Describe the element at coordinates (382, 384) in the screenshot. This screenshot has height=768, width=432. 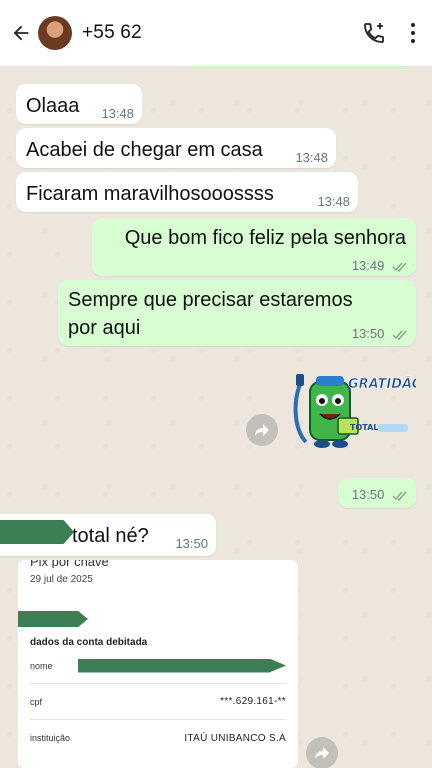
I see `sticker-caption: GRATIDÃO!` at that location.